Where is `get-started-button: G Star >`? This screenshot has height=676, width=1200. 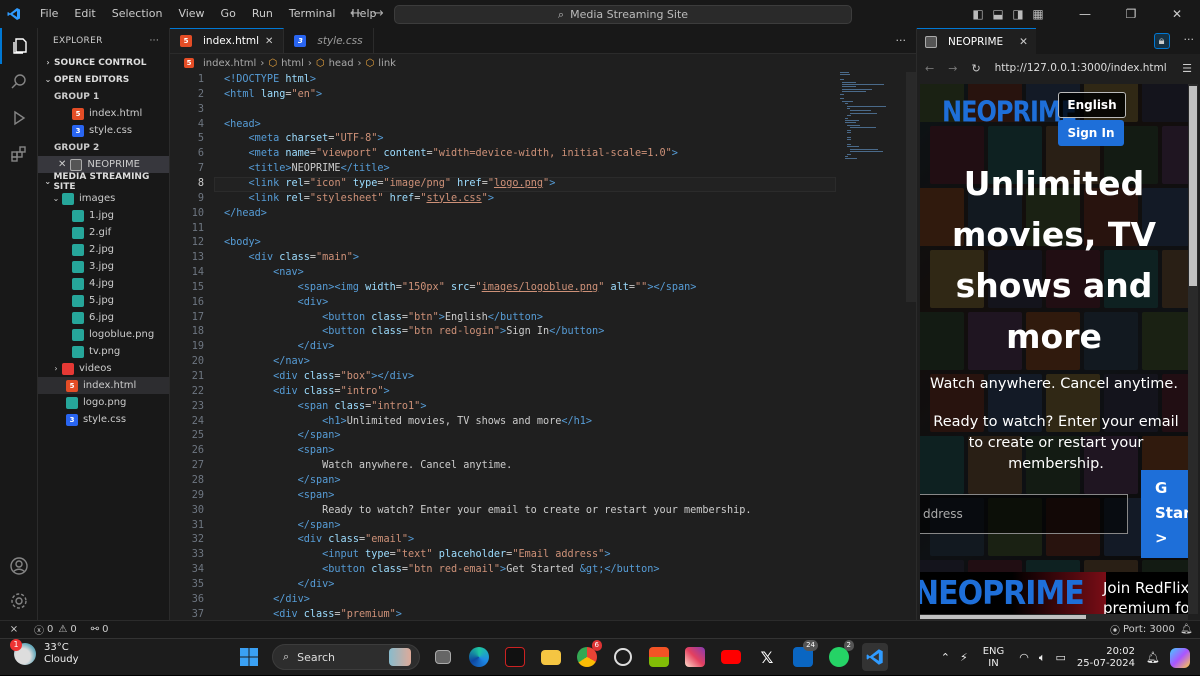
get-started-button: G Star > is located at coordinates (1164, 514).